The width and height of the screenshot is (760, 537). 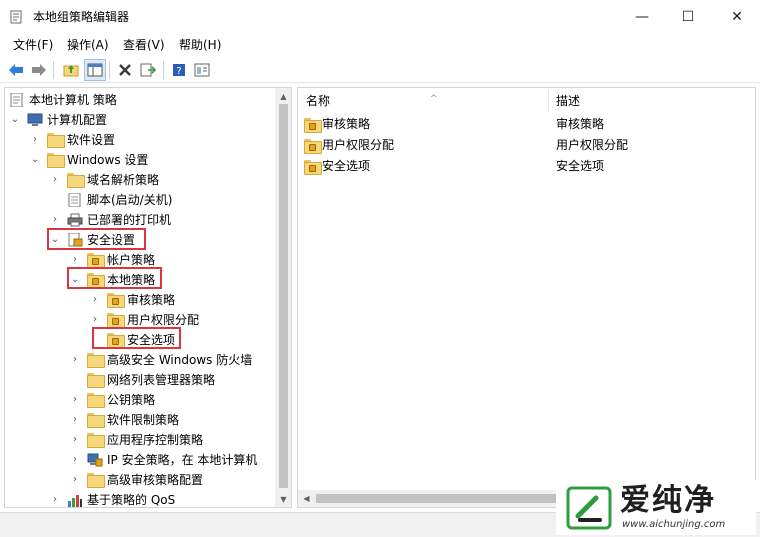 I want to click on watermark-url: www.aichunjing.com, so click(x=674, y=524).